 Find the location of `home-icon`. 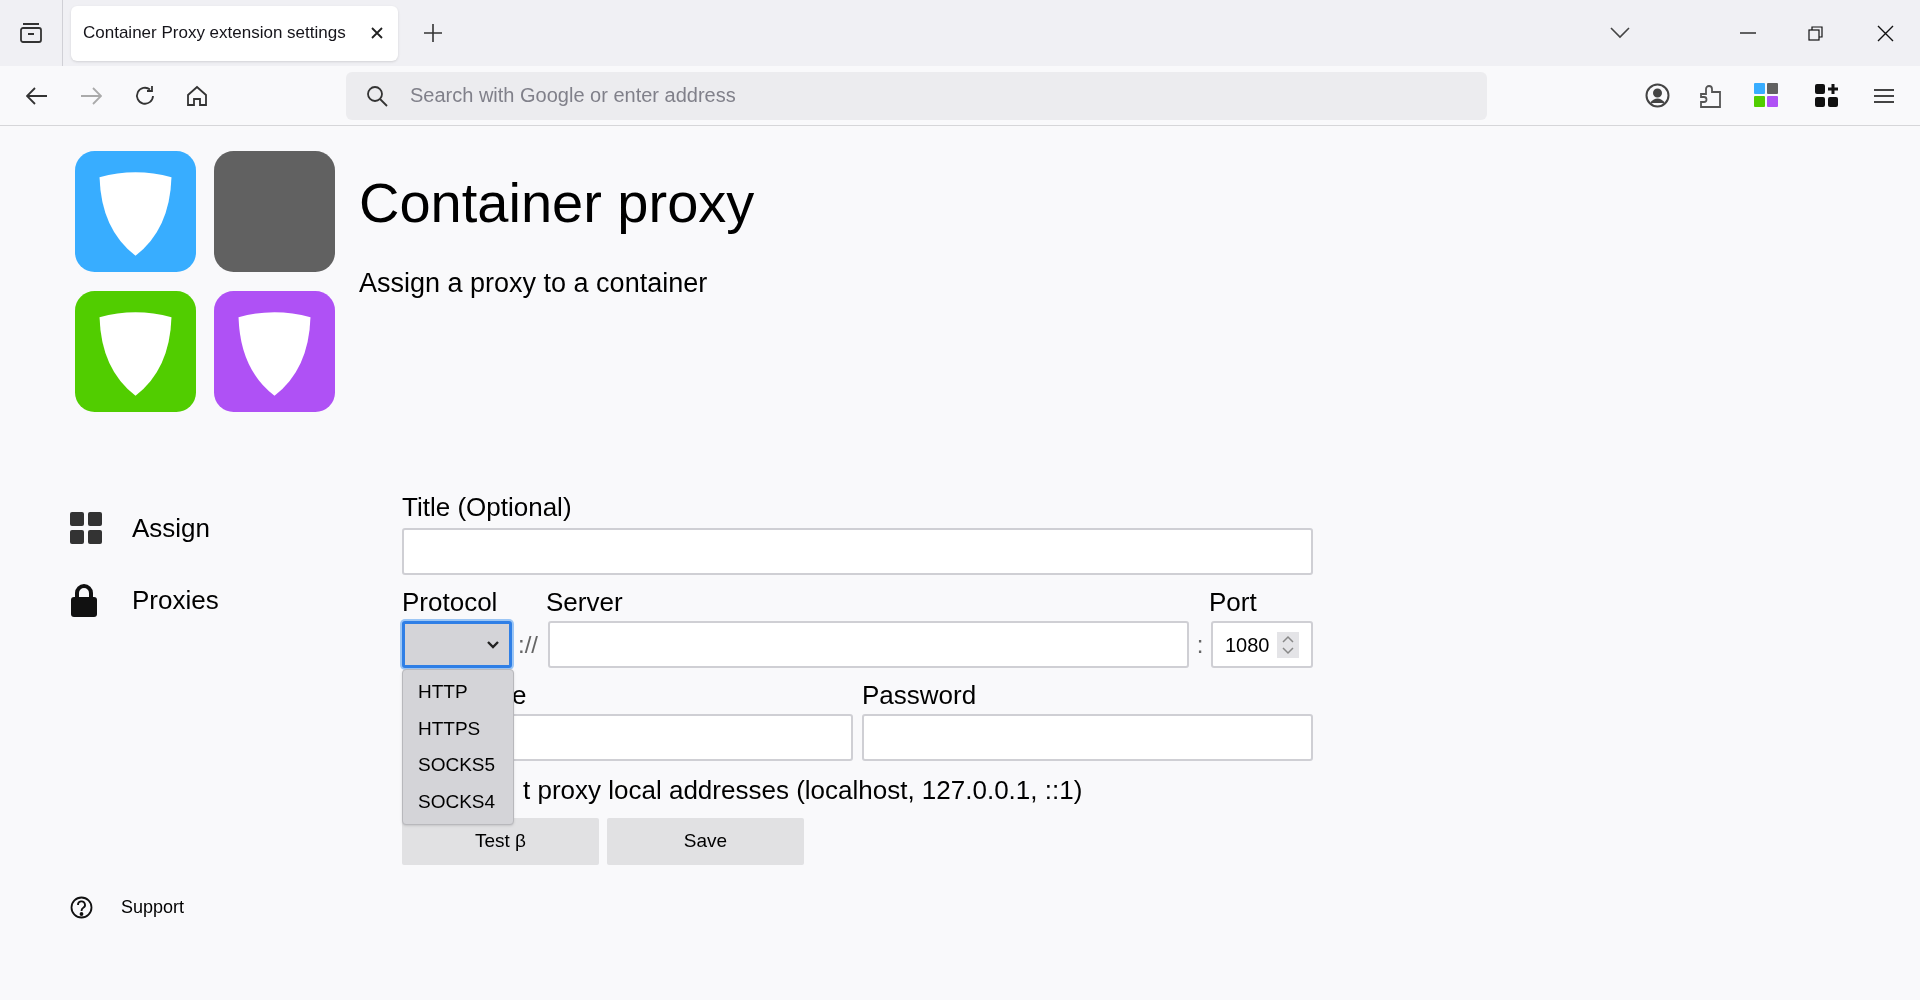

home-icon is located at coordinates (197, 95).